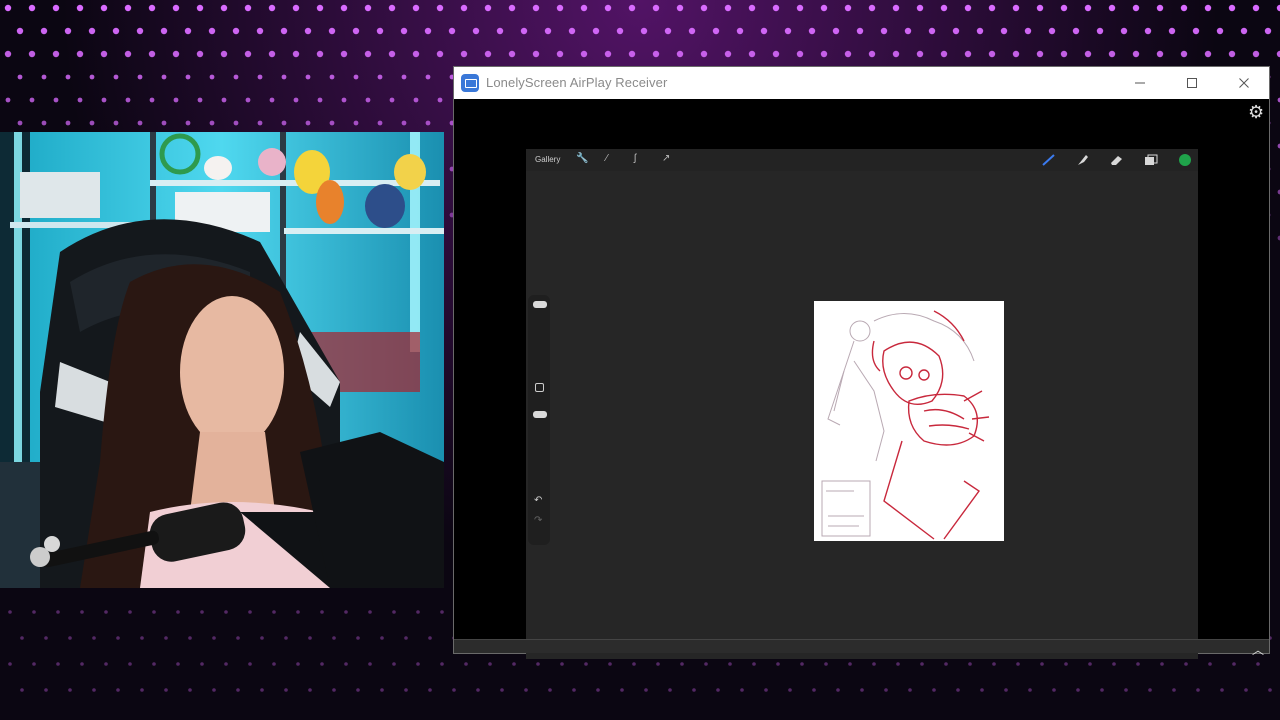 The image size is (1280, 720). I want to click on redo-icon: ↷, so click(538, 520).